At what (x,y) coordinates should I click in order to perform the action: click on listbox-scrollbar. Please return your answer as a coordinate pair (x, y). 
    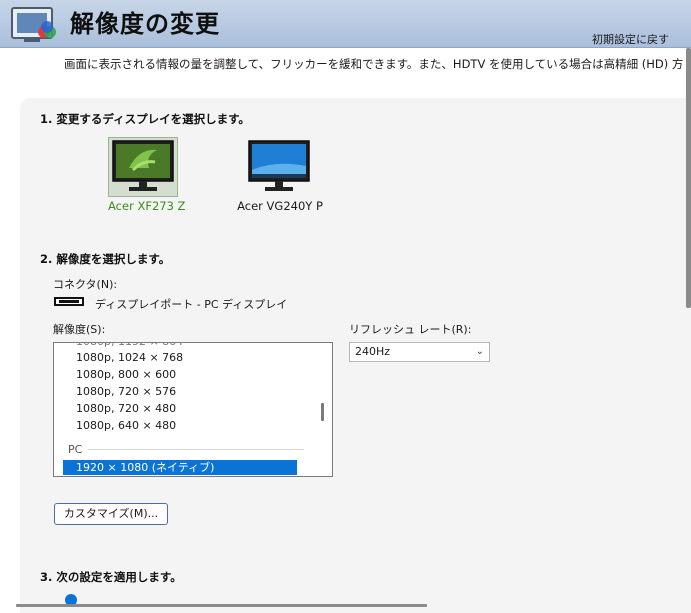
    Looking at the image, I should click on (324, 409).